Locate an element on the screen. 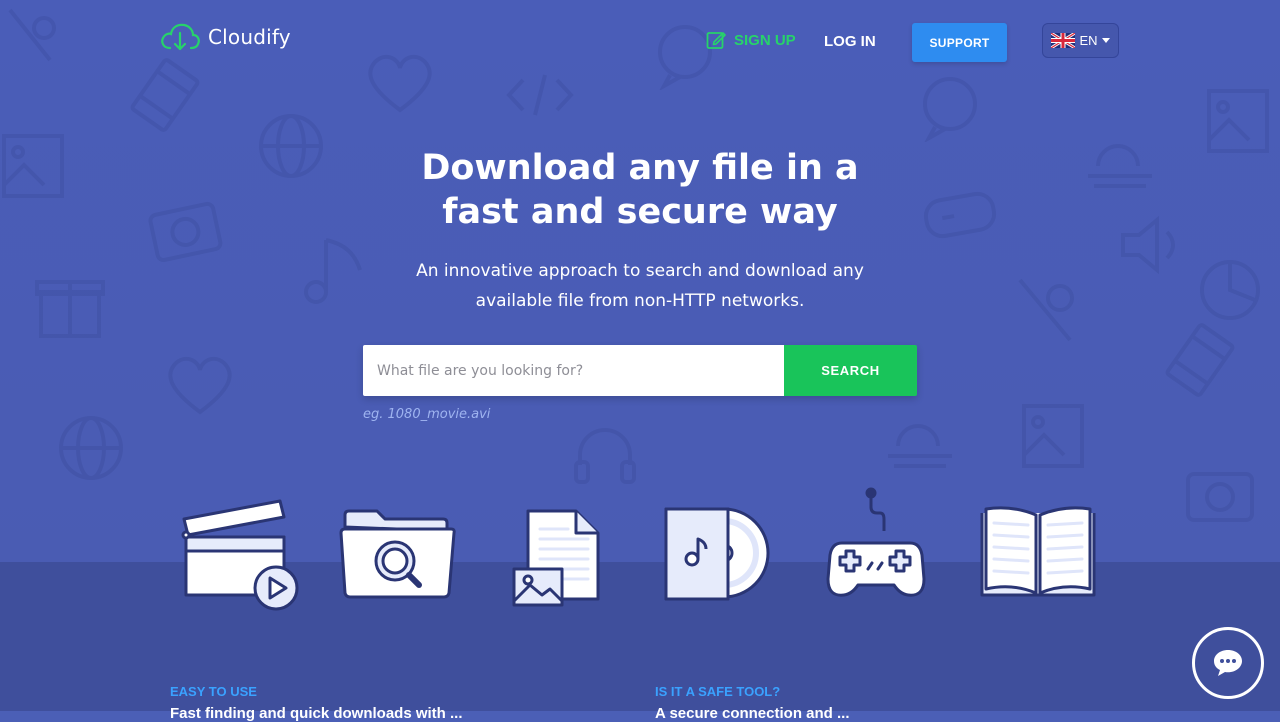 The height and width of the screenshot is (722, 1280). chat-bubble-icon is located at coordinates (1228, 663).